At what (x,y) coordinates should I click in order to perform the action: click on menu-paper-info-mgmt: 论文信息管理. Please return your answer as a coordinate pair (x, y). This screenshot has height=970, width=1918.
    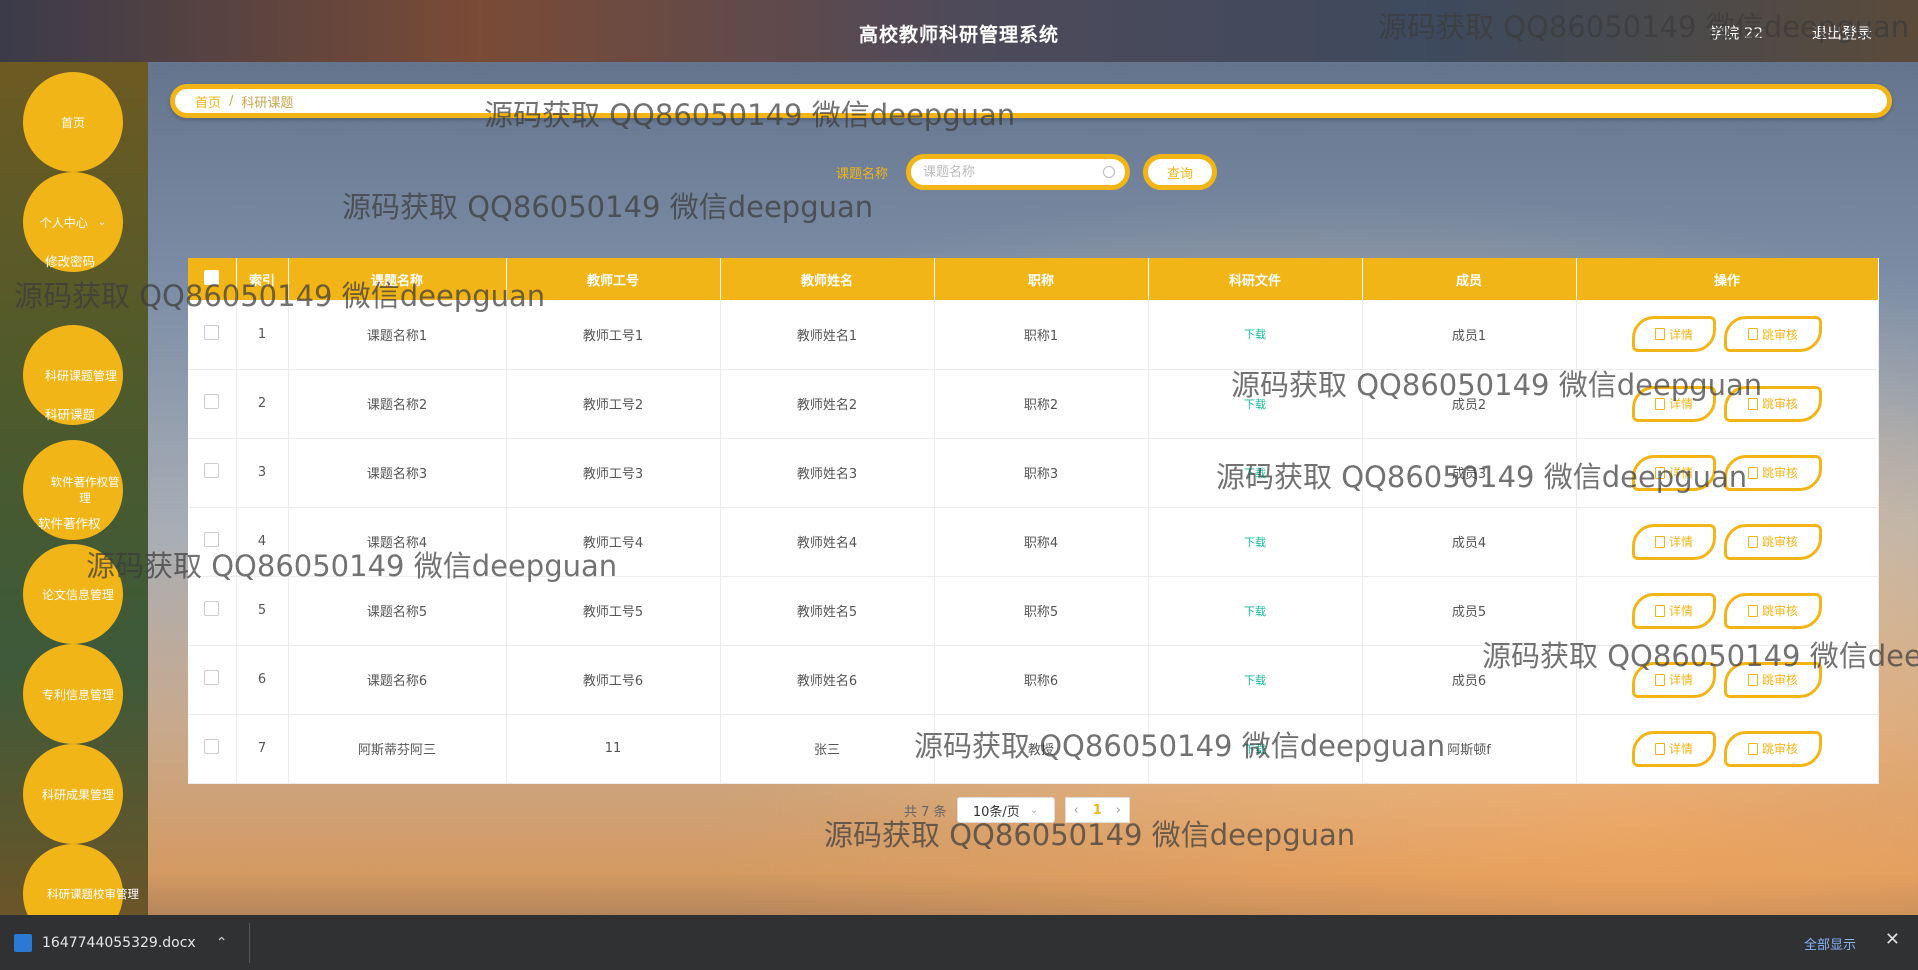
    Looking at the image, I should click on (73, 594).